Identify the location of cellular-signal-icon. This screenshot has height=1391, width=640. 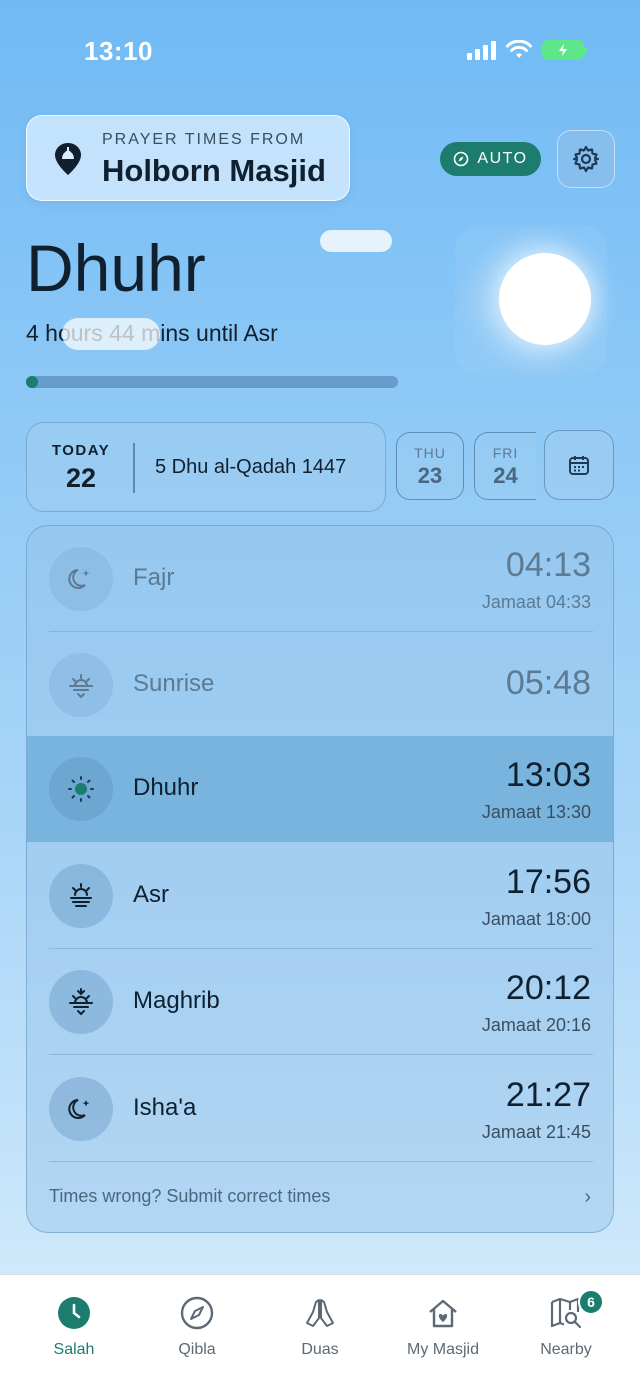
(481, 50).